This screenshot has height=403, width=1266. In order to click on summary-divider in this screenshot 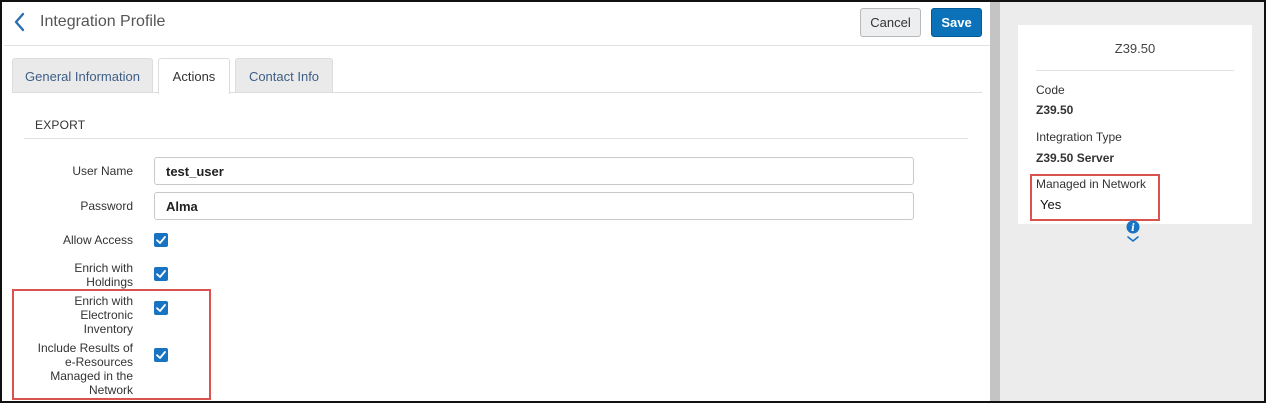, I will do `click(1135, 70)`.